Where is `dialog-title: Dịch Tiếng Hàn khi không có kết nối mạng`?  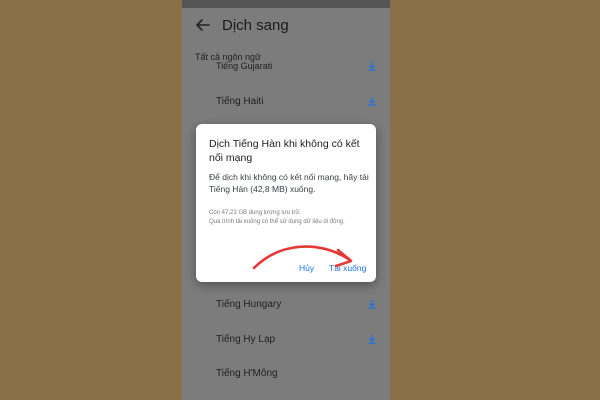
dialog-title: Dịch Tiếng Hàn khi không có kết nối mạng is located at coordinates (284, 151).